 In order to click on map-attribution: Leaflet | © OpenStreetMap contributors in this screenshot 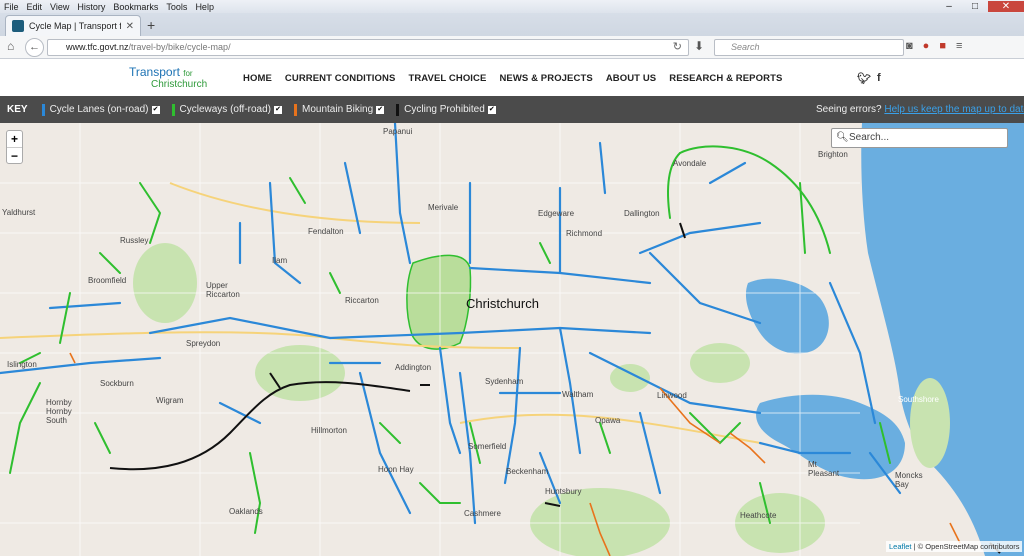, I will do `click(954, 546)`.